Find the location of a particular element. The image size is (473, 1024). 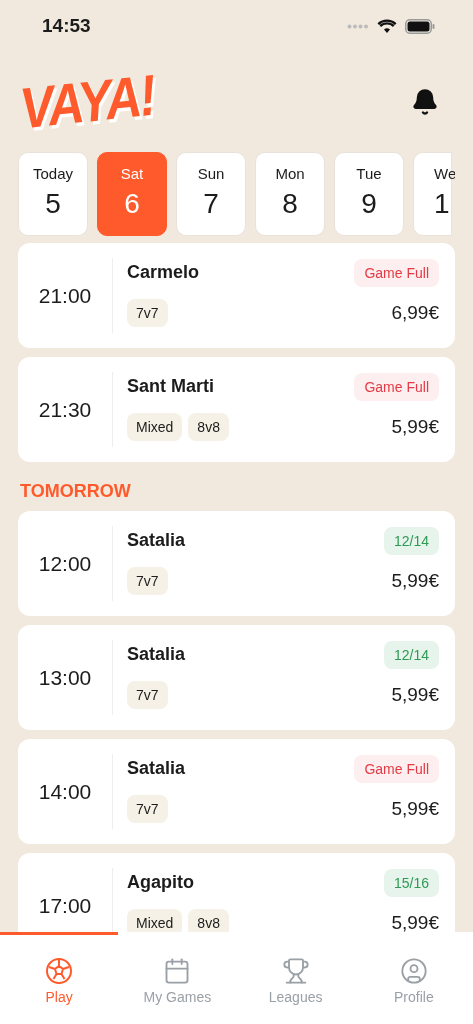

venue-name: Sant Marti is located at coordinates (170, 386).